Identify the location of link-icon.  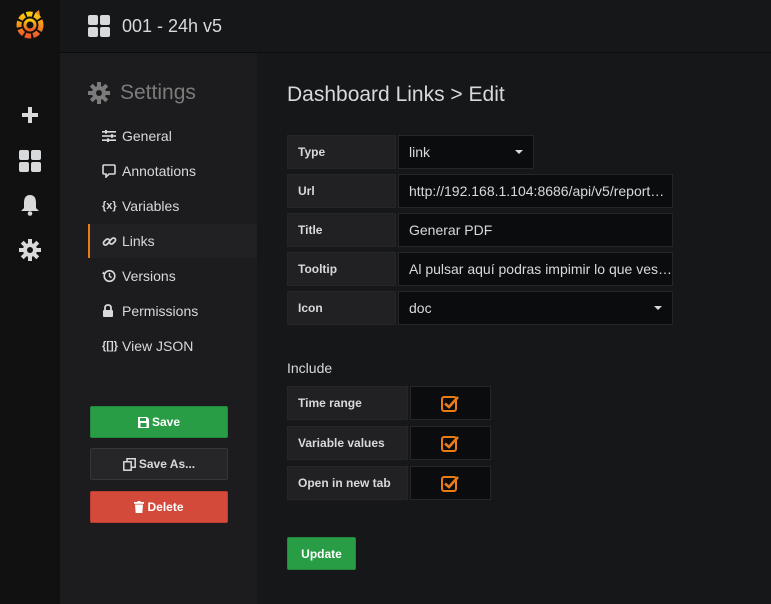
(112, 241).